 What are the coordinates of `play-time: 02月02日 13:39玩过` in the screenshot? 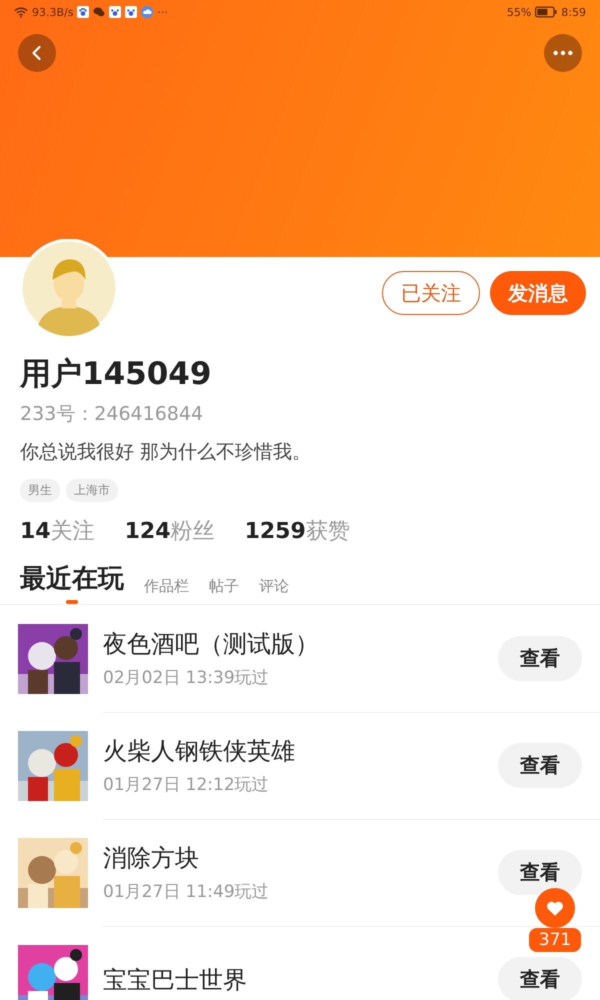 It's located at (186, 678).